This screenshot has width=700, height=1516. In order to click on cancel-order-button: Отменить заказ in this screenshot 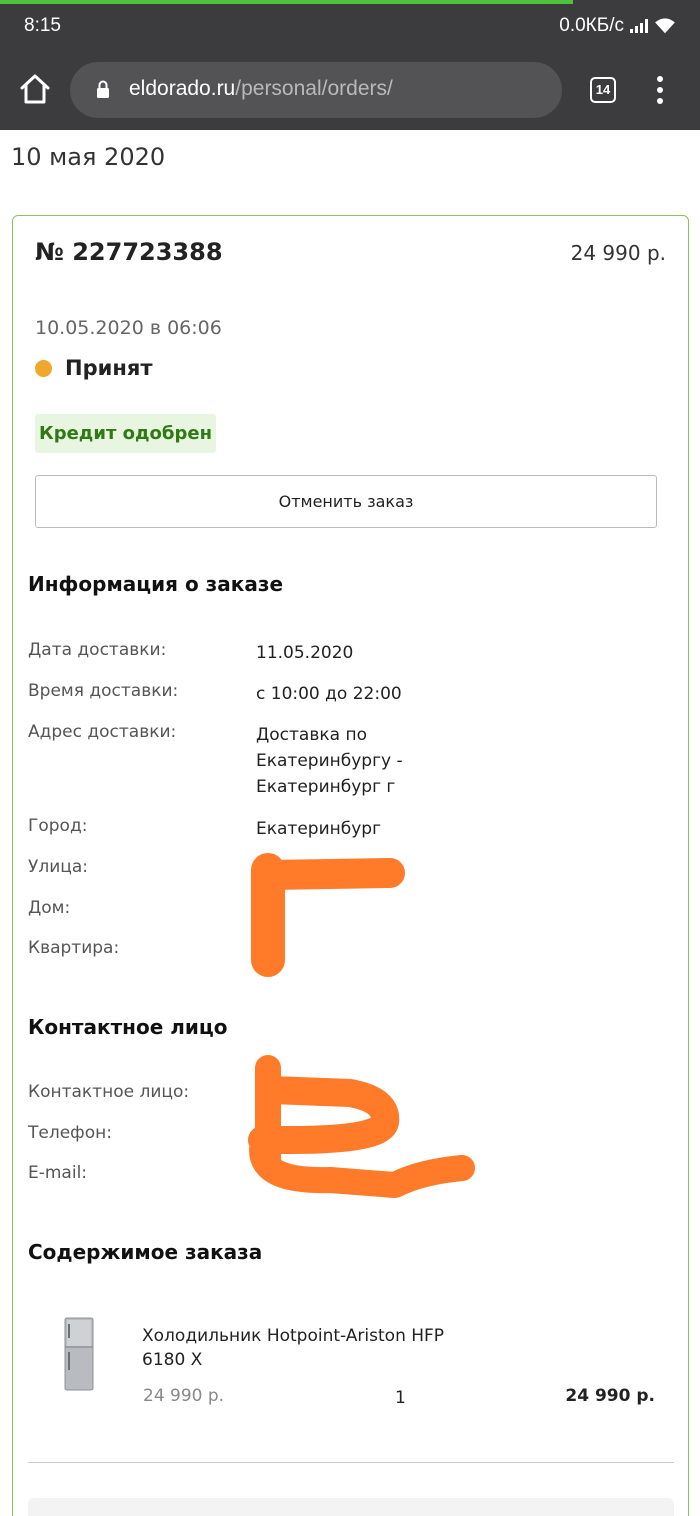, I will do `click(346, 501)`.